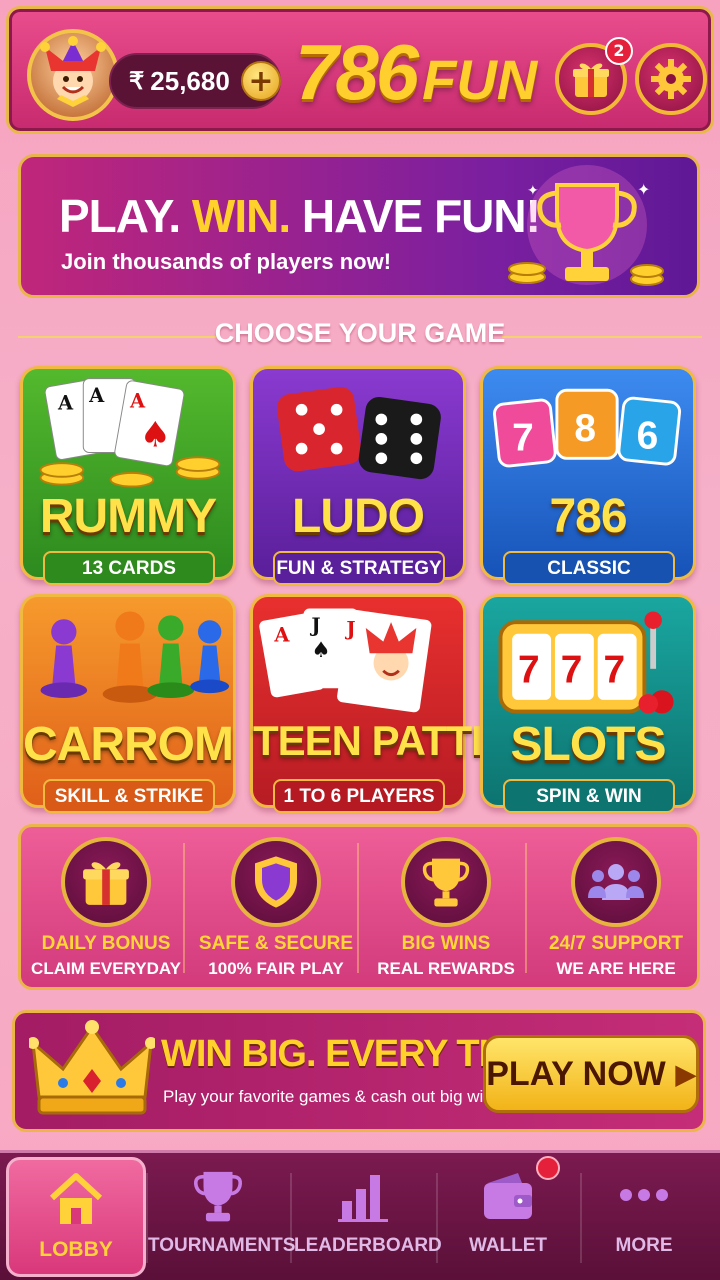 The image size is (720, 1280). What do you see at coordinates (276, 968) in the screenshot?
I see `feature-subtitle: 100% FAIR PLAY` at bounding box center [276, 968].